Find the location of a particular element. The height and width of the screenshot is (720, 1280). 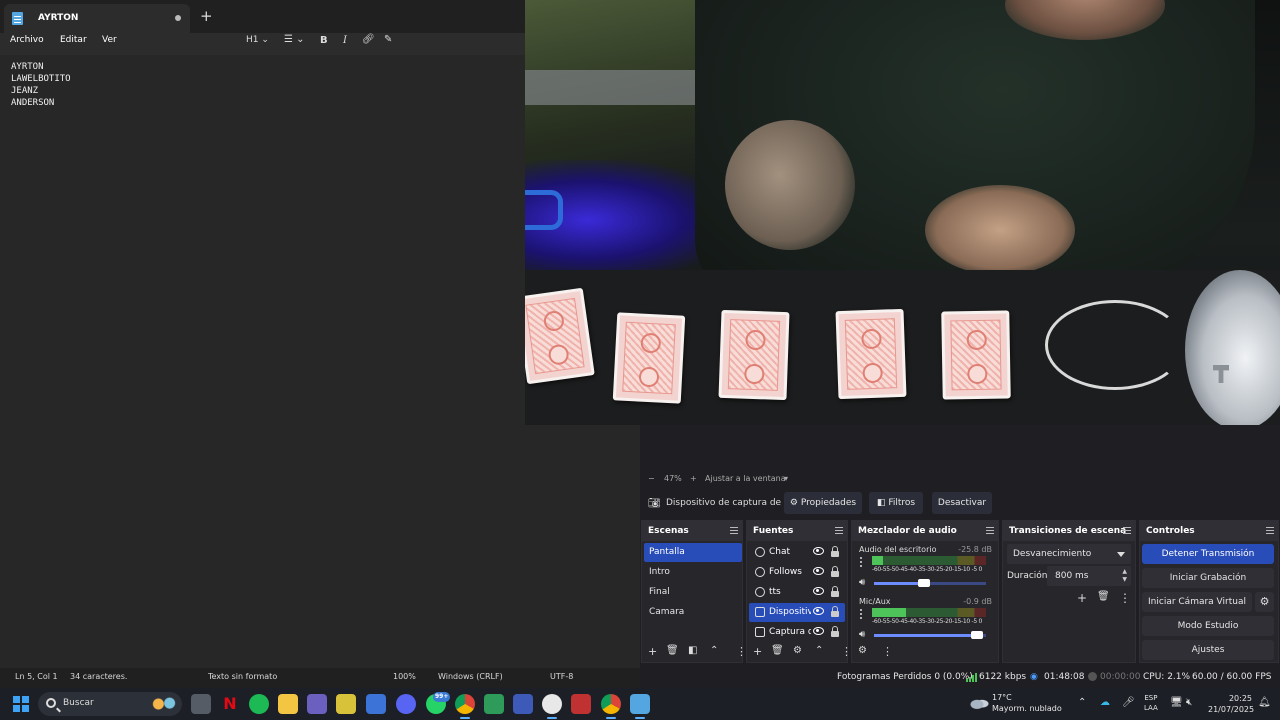

spin-arrows-icon: ▲ ▼ is located at coordinates (1124, 576).